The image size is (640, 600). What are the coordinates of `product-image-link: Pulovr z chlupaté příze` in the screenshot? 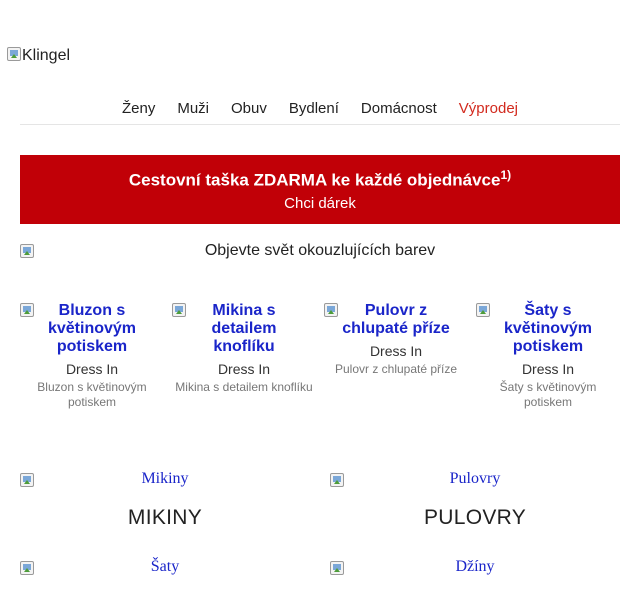 It's located at (396, 320).